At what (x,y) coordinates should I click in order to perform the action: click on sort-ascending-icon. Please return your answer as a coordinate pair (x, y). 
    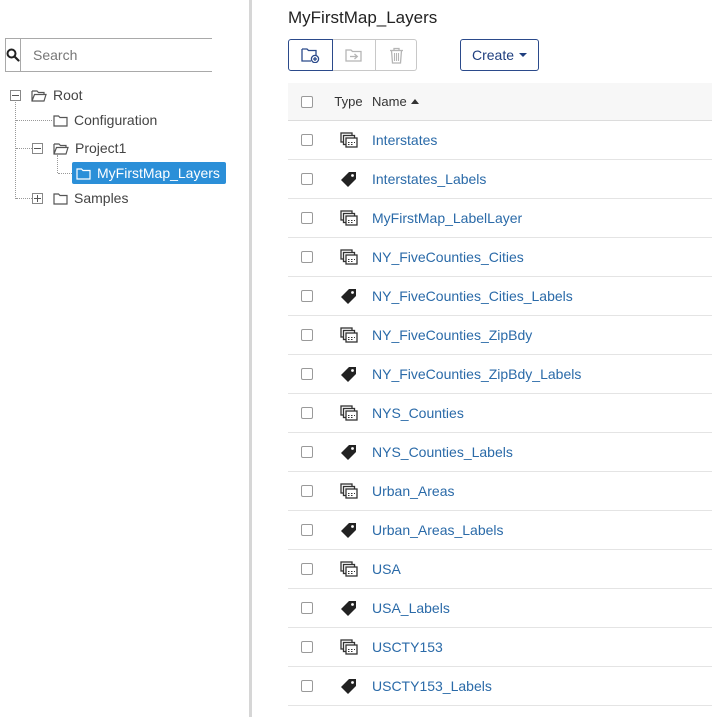
    Looking at the image, I should click on (414, 102).